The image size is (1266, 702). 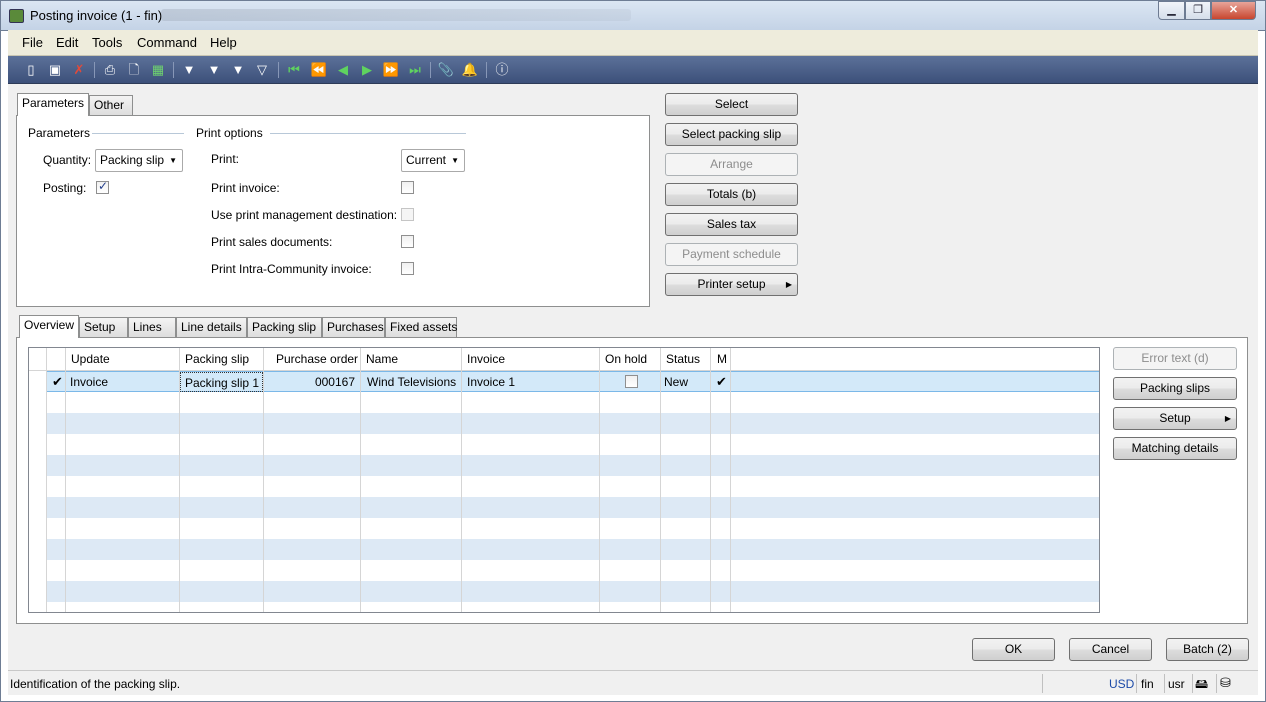 What do you see at coordinates (103, 327) in the screenshot?
I see `tab-setup: Setup` at bounding box center [103, 327].